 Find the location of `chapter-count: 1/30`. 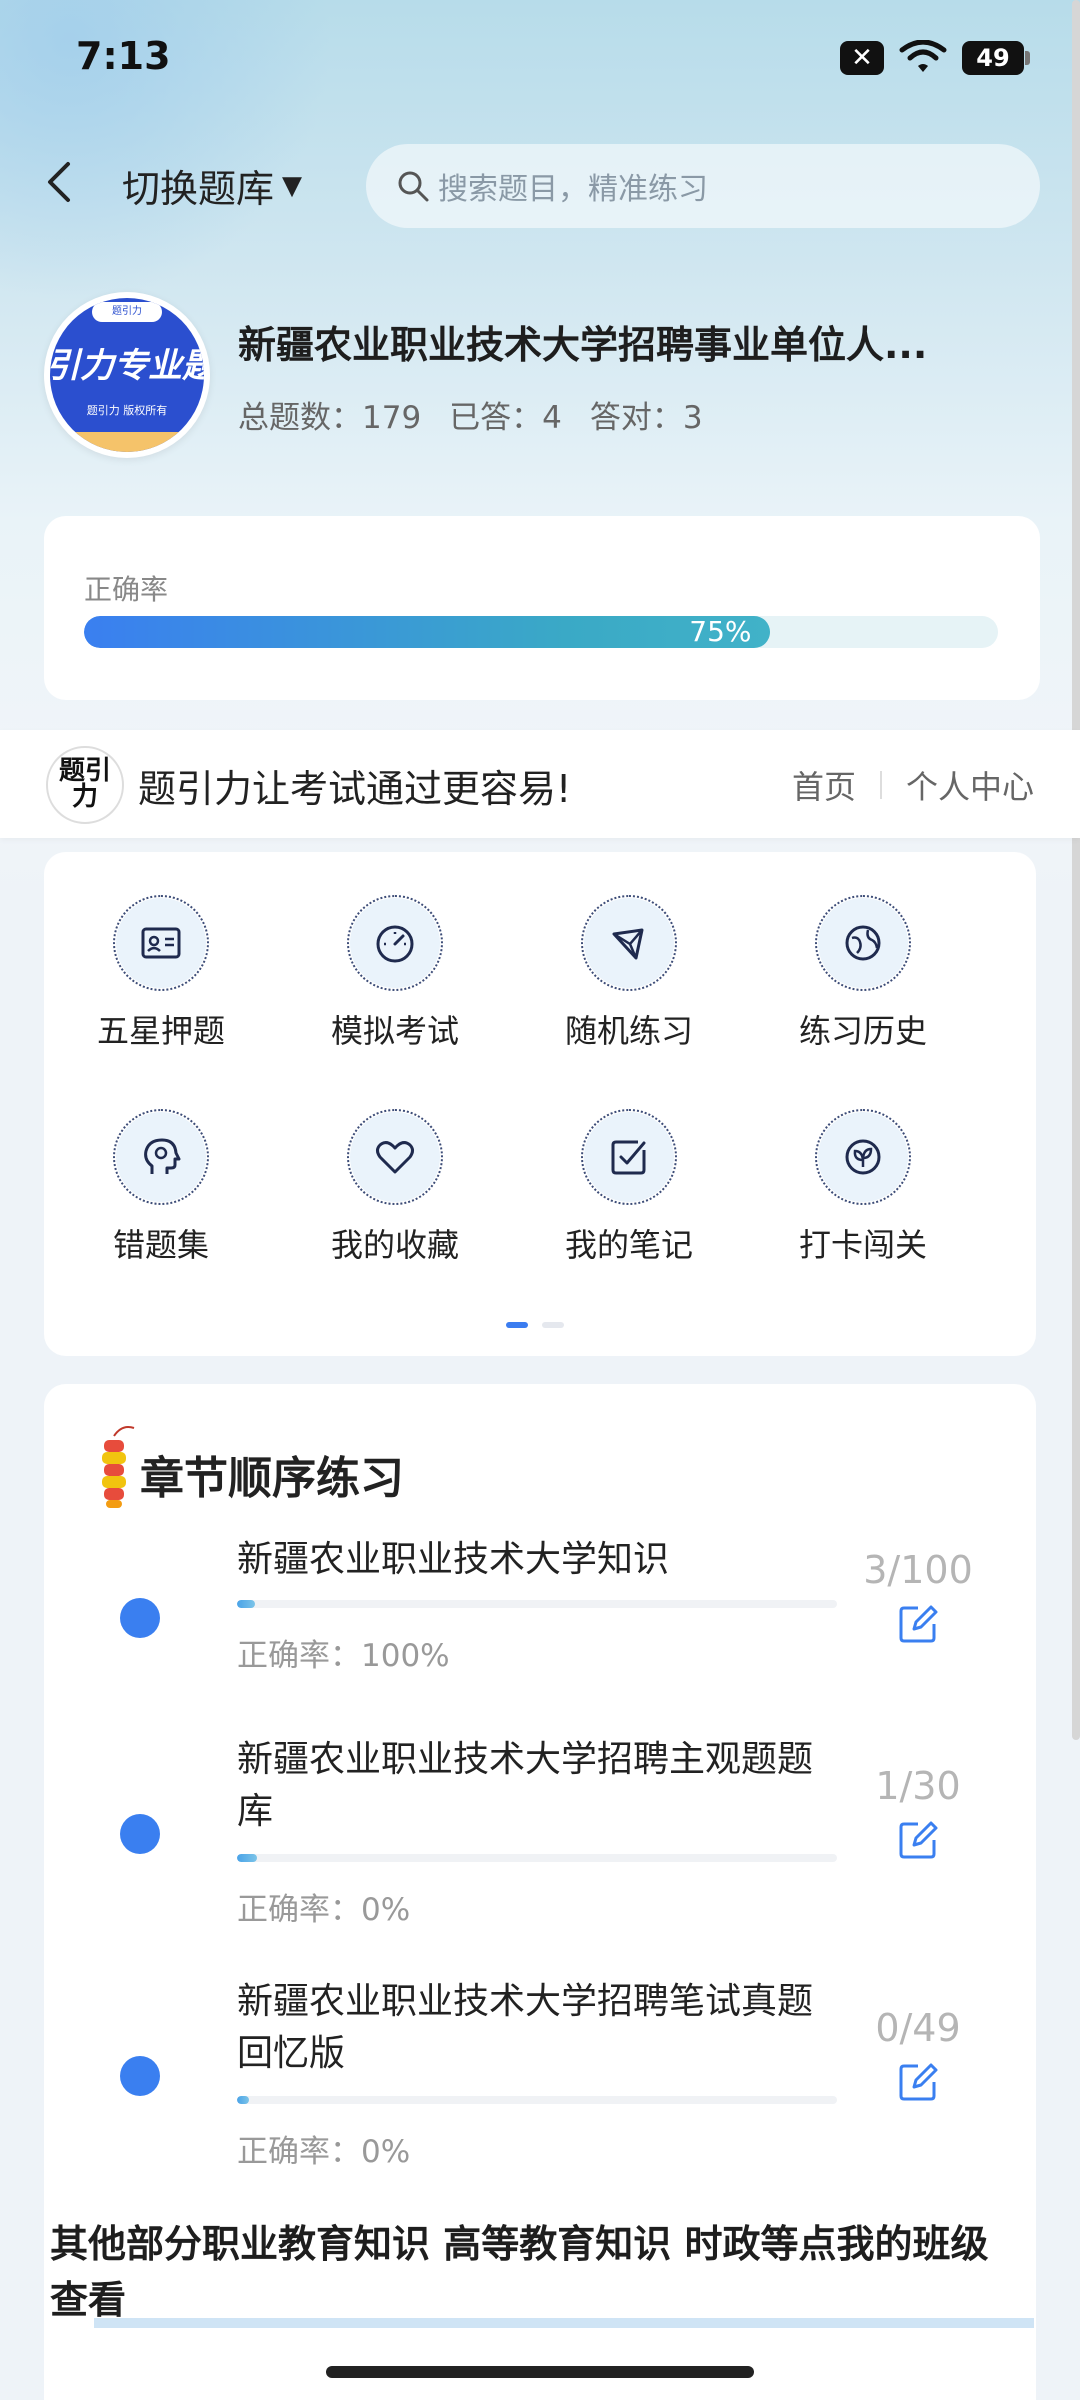

chapter-count: 1/30 is located at coordinates (918, 1786).